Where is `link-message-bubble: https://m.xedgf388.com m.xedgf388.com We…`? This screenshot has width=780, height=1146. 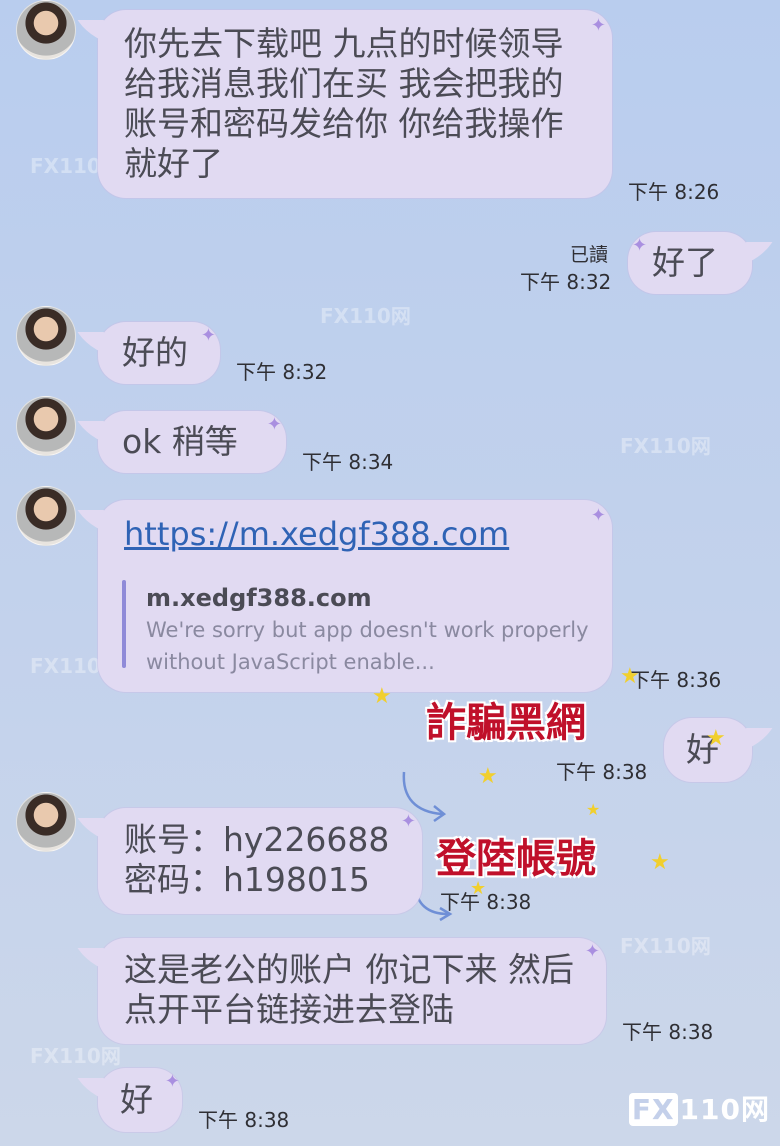 link-message-bubble: https://m.xedgf388.com m.xedgf388.com We… is located at coordinates (355, 596).